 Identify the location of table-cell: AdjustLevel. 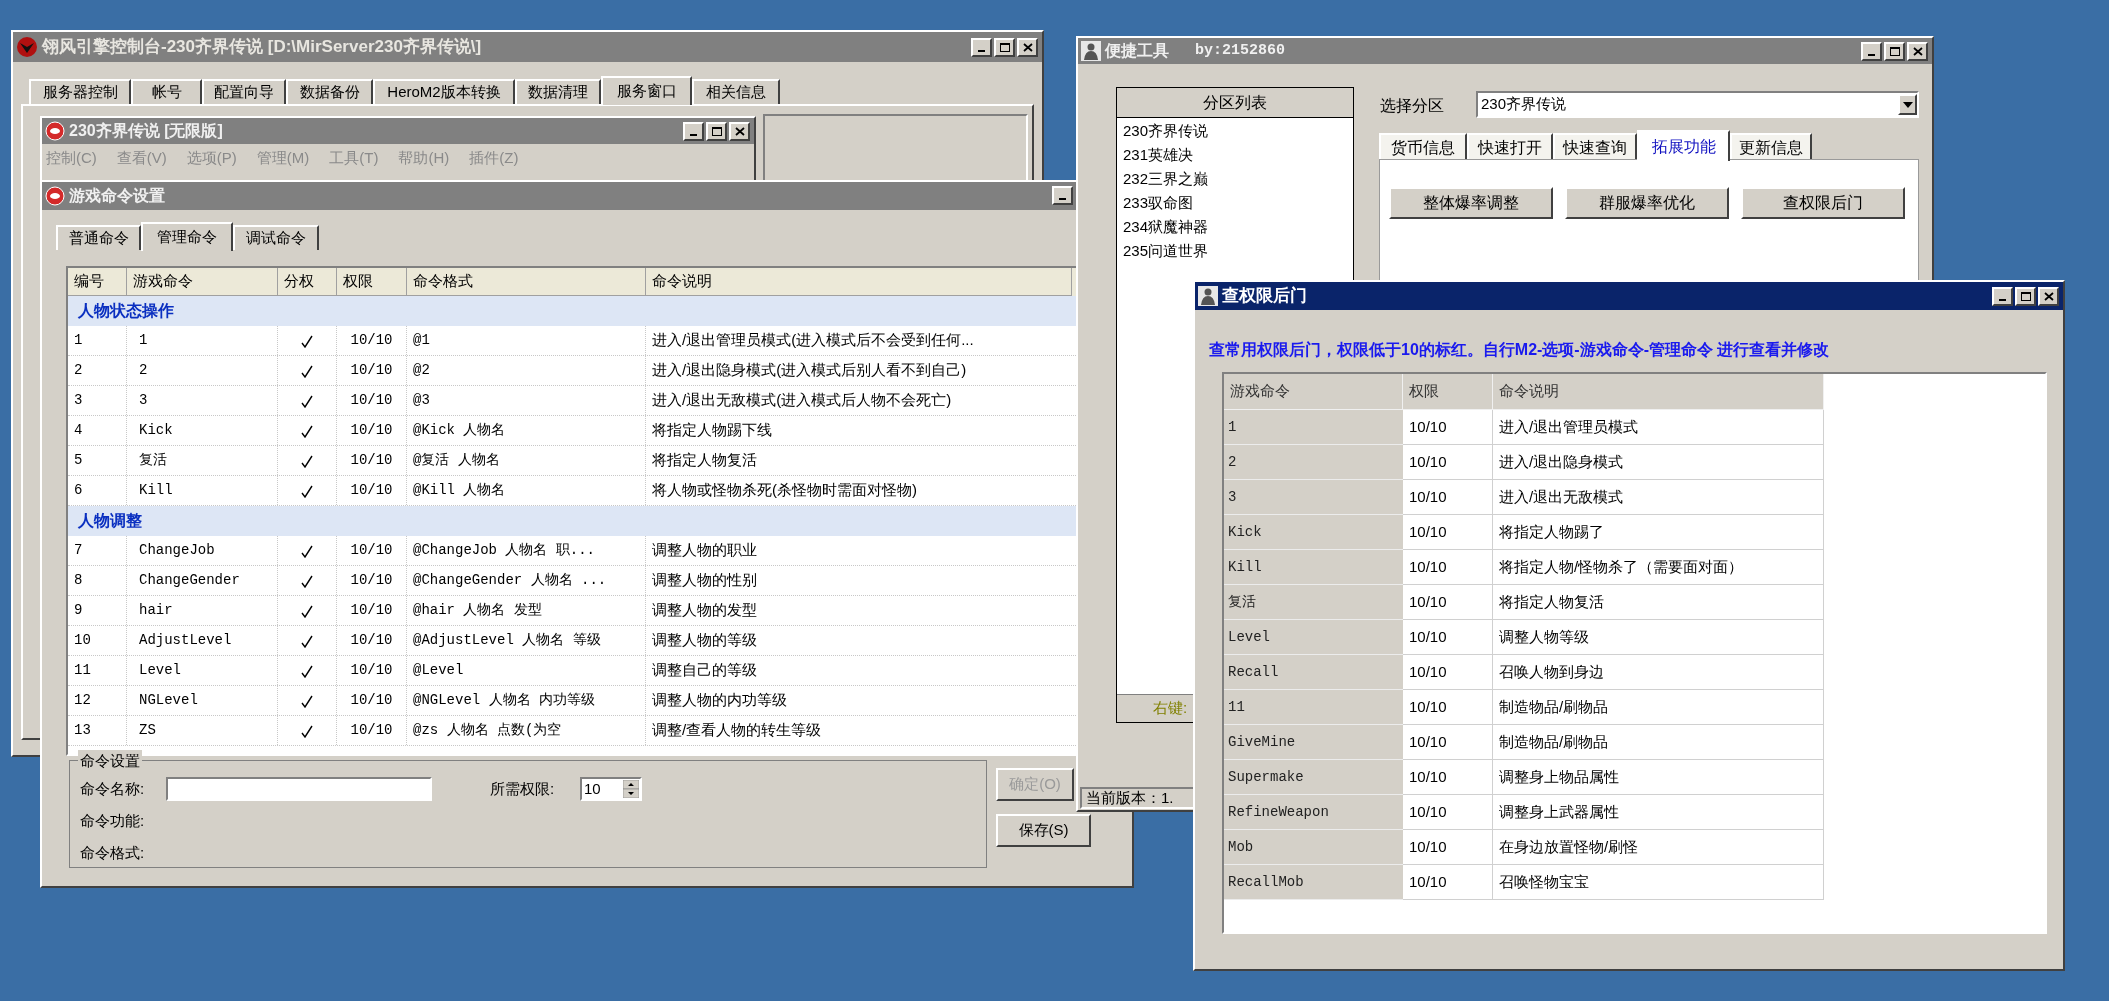
(202, 640).